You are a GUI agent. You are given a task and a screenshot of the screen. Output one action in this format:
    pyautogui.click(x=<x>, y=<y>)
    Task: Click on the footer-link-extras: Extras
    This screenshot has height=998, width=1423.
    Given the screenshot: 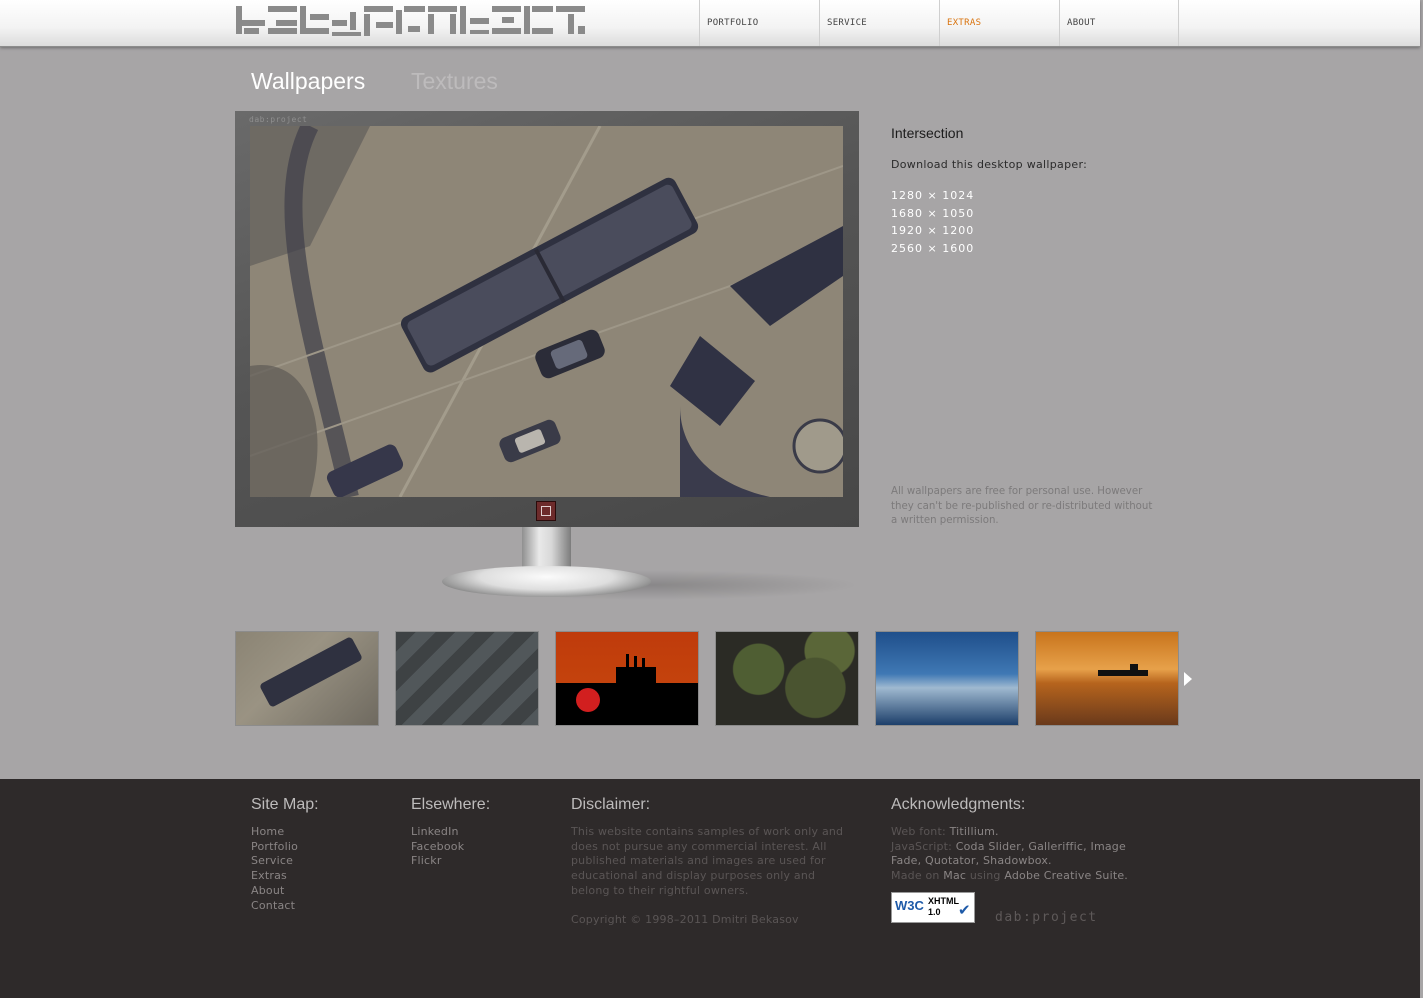 What is the action you would take?
    pyautogui.click(x=285, y=876)
    